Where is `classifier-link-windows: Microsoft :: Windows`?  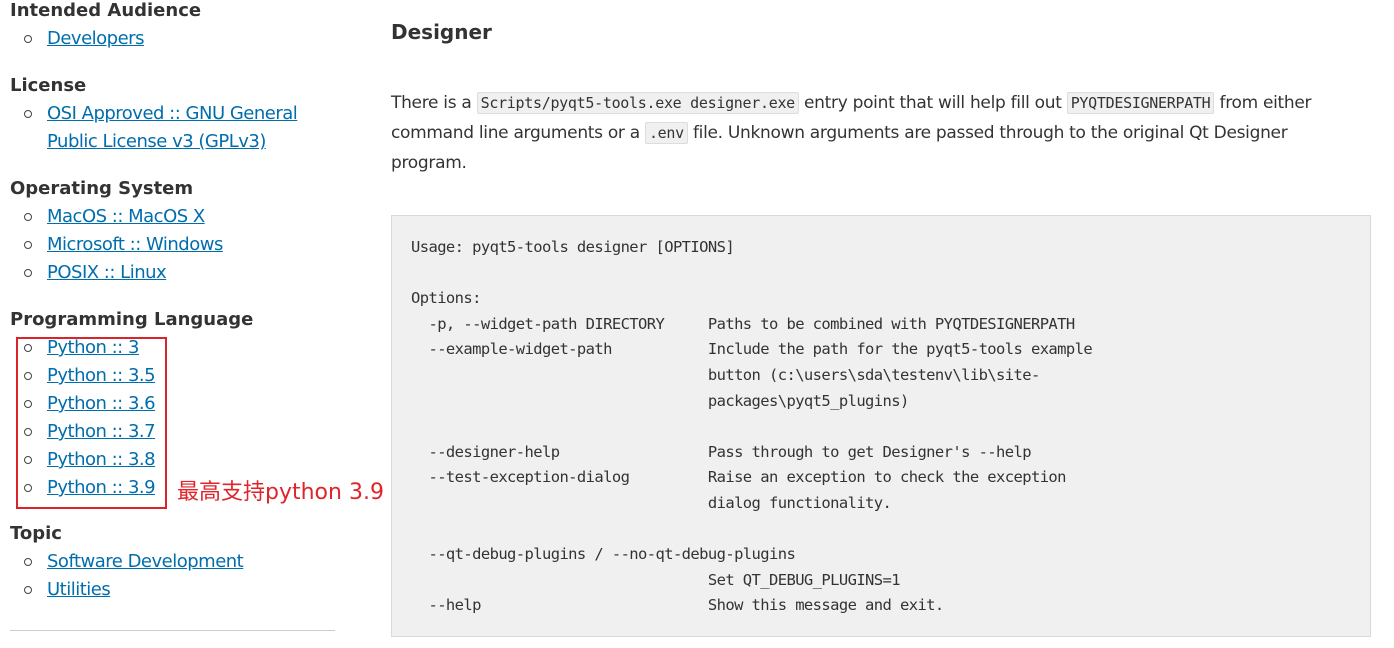 classifier-link-windows: Microsoft :: Windows is located at coordinates (135, 245).